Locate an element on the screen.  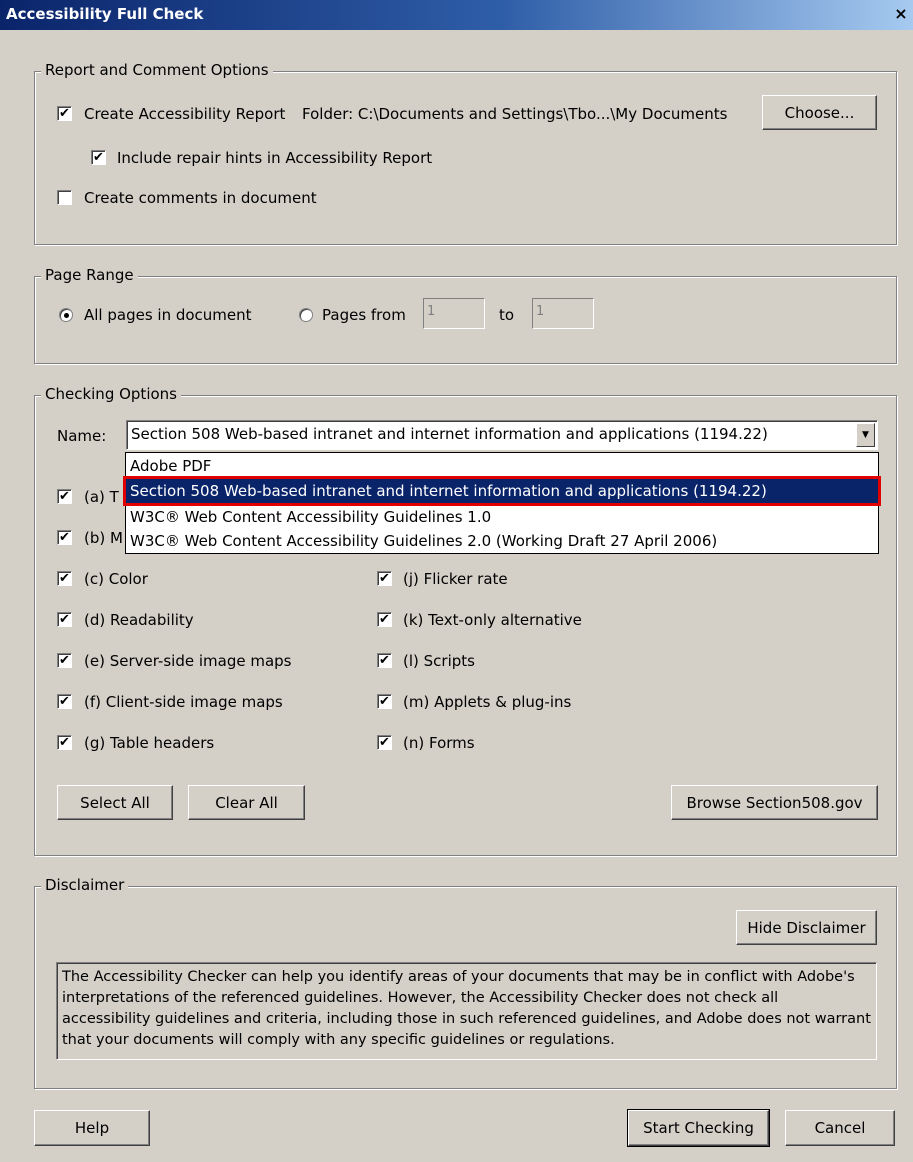
check-a-label: (a) T is located at coordinates (101, 497).